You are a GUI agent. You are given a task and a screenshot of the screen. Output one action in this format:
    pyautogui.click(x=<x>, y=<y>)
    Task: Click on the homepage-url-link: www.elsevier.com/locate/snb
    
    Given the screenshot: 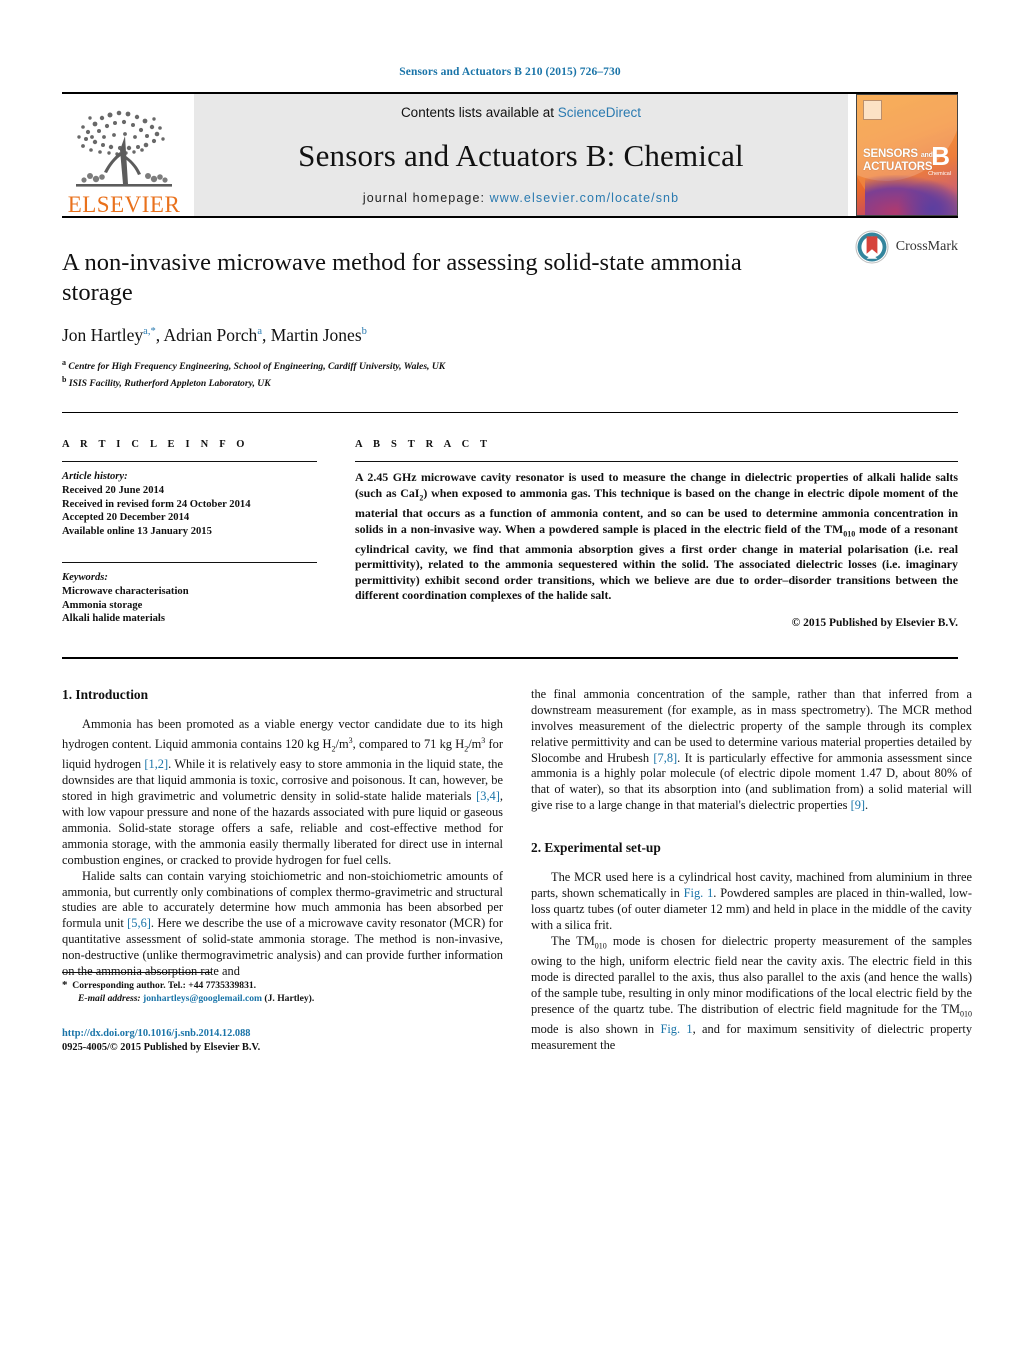 What is the action you would take?
    pyautogui.click(x=585, y=198)
    